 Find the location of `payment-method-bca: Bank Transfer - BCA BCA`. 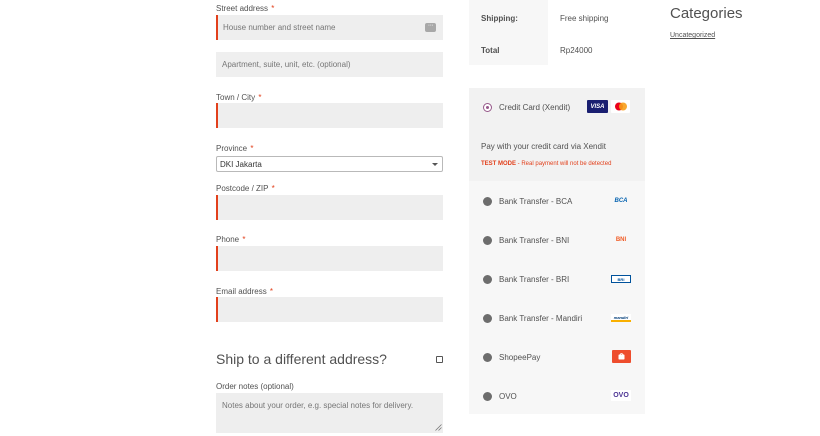

payment-method-bca: Bank Transfer - BCA BCA is located at coordinates (557, 201).